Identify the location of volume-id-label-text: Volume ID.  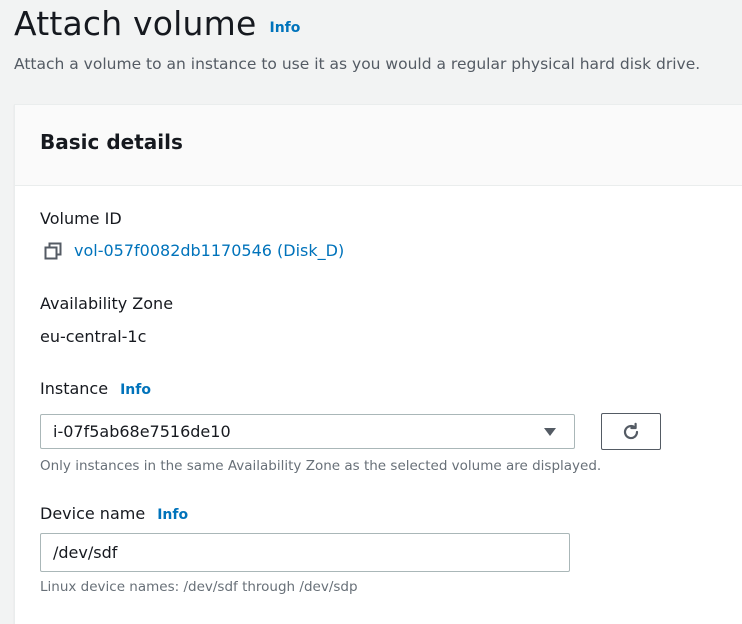
(81, 218).